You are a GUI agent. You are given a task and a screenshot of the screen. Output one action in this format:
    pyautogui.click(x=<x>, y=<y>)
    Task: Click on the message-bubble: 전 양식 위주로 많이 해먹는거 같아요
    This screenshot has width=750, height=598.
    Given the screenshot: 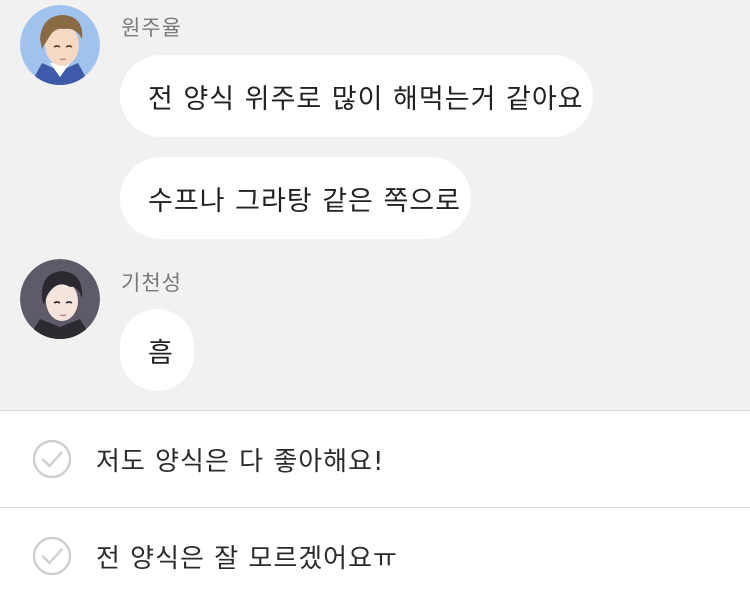 What is the action you would take?
    pyautogui.click(x=356, y=96)
    